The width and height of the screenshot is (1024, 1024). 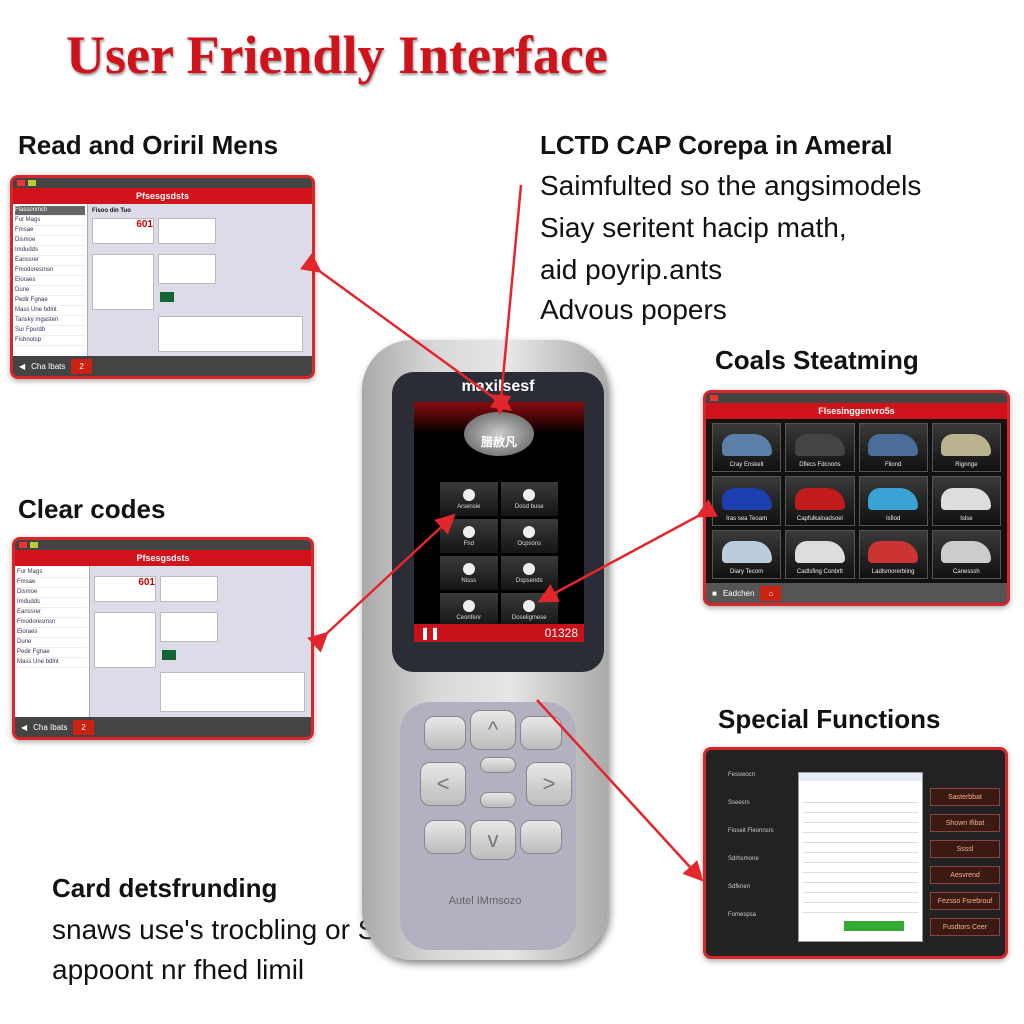 I want to click on arrow-coals, so click(x=627, y=551).